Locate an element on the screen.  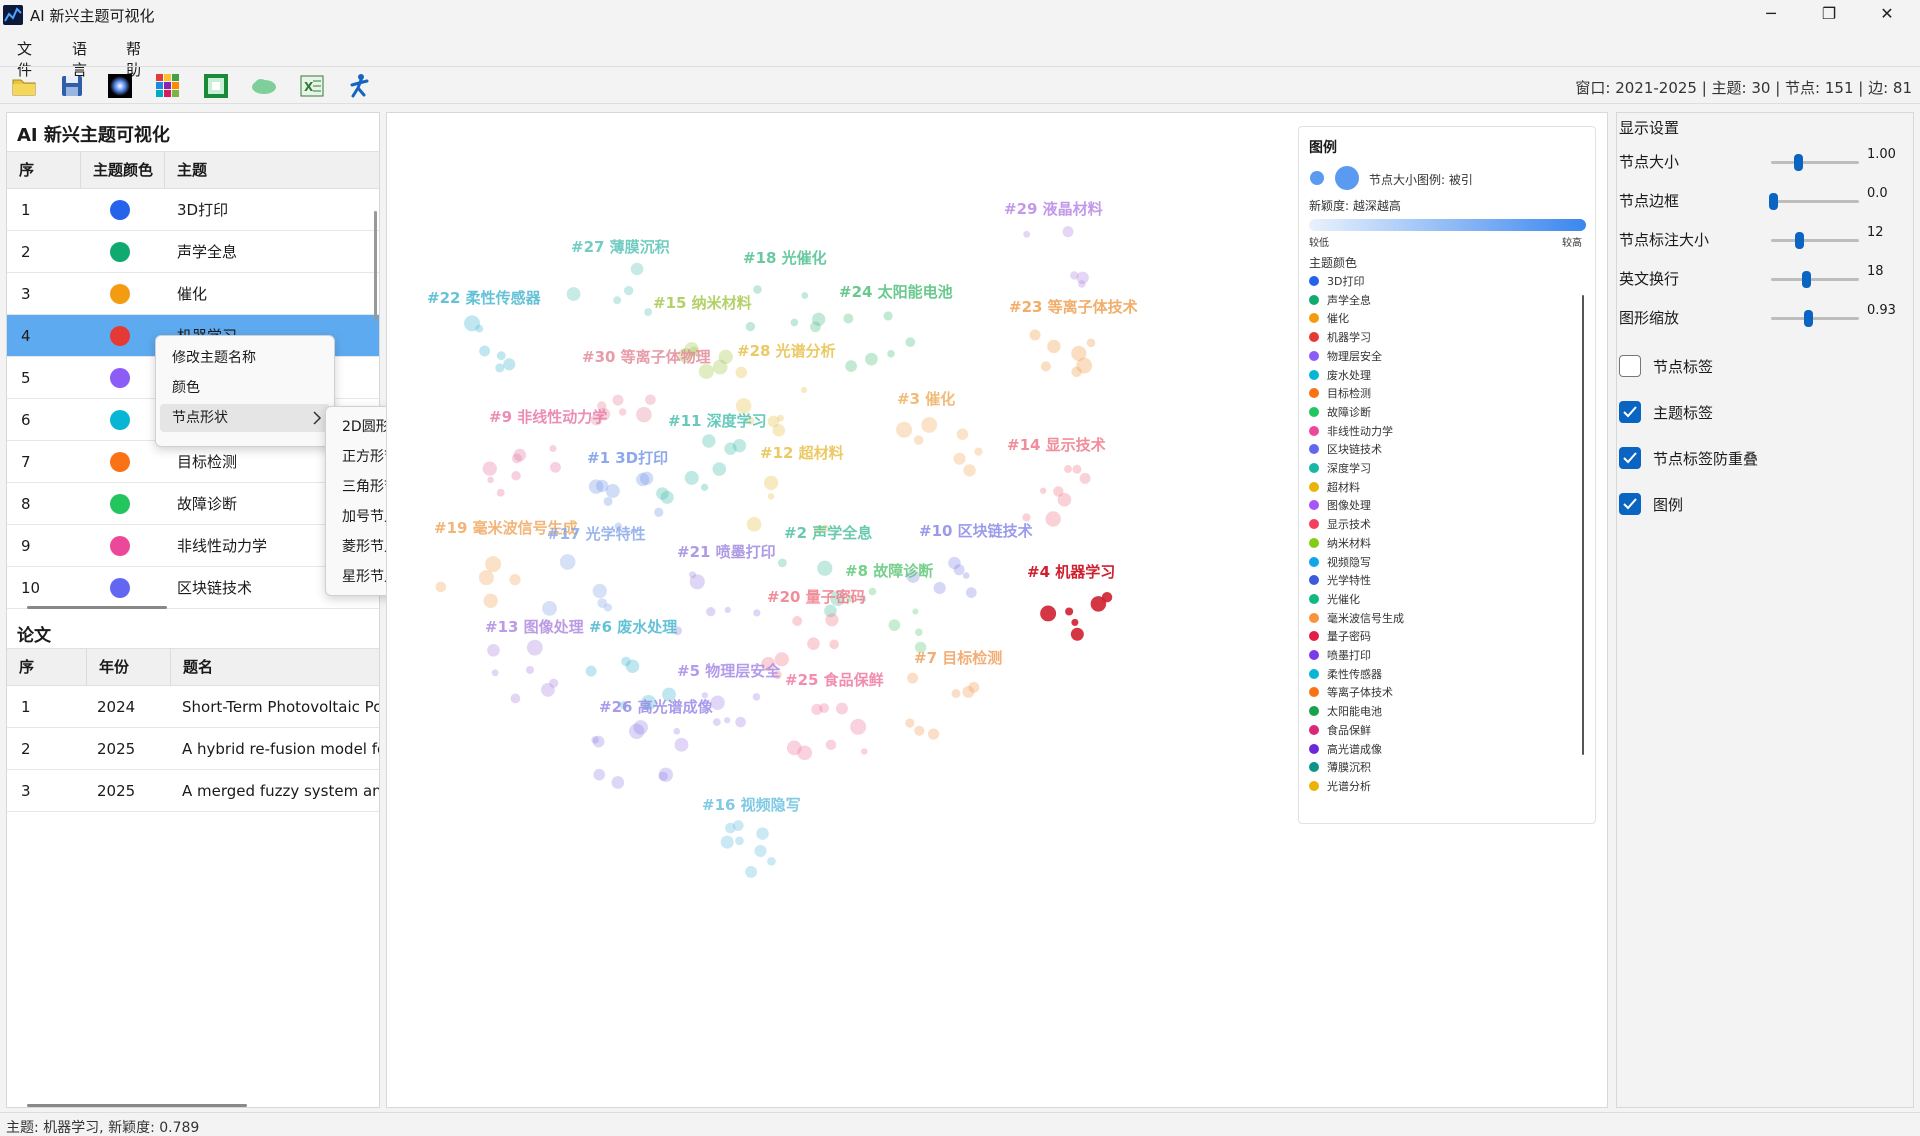
topic-label: #22 柔性传感器 is located at coordinates (484, 298).